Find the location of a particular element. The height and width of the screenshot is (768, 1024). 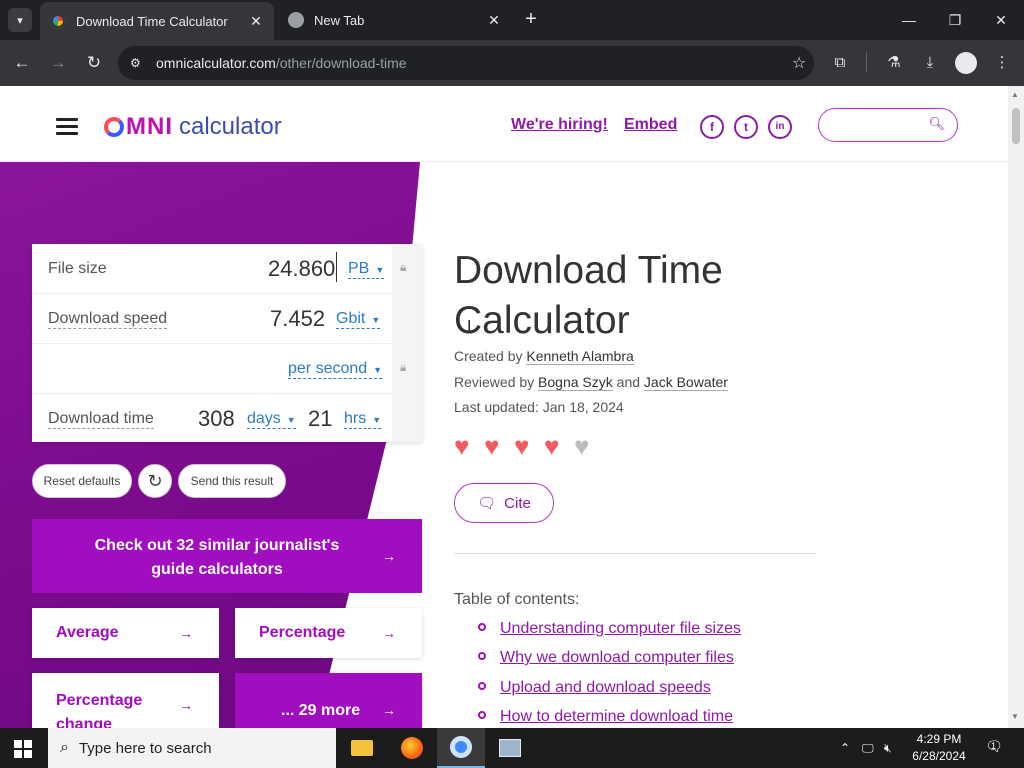

taskbar-clock: 4:29 PM 6/28/2024 is located at coordinates (939, 748).